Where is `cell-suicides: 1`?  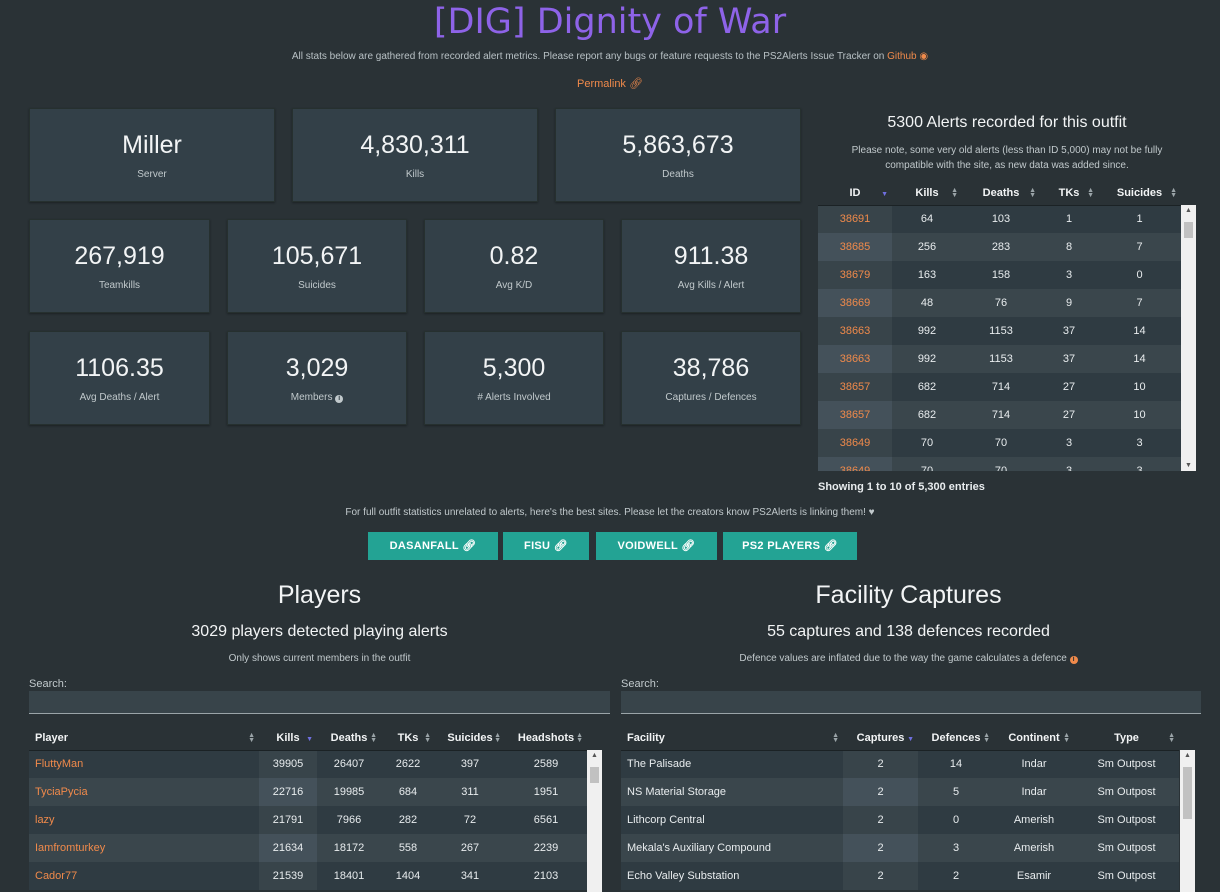 cell-suicides: 1 is located at coordinates (1139, 219).